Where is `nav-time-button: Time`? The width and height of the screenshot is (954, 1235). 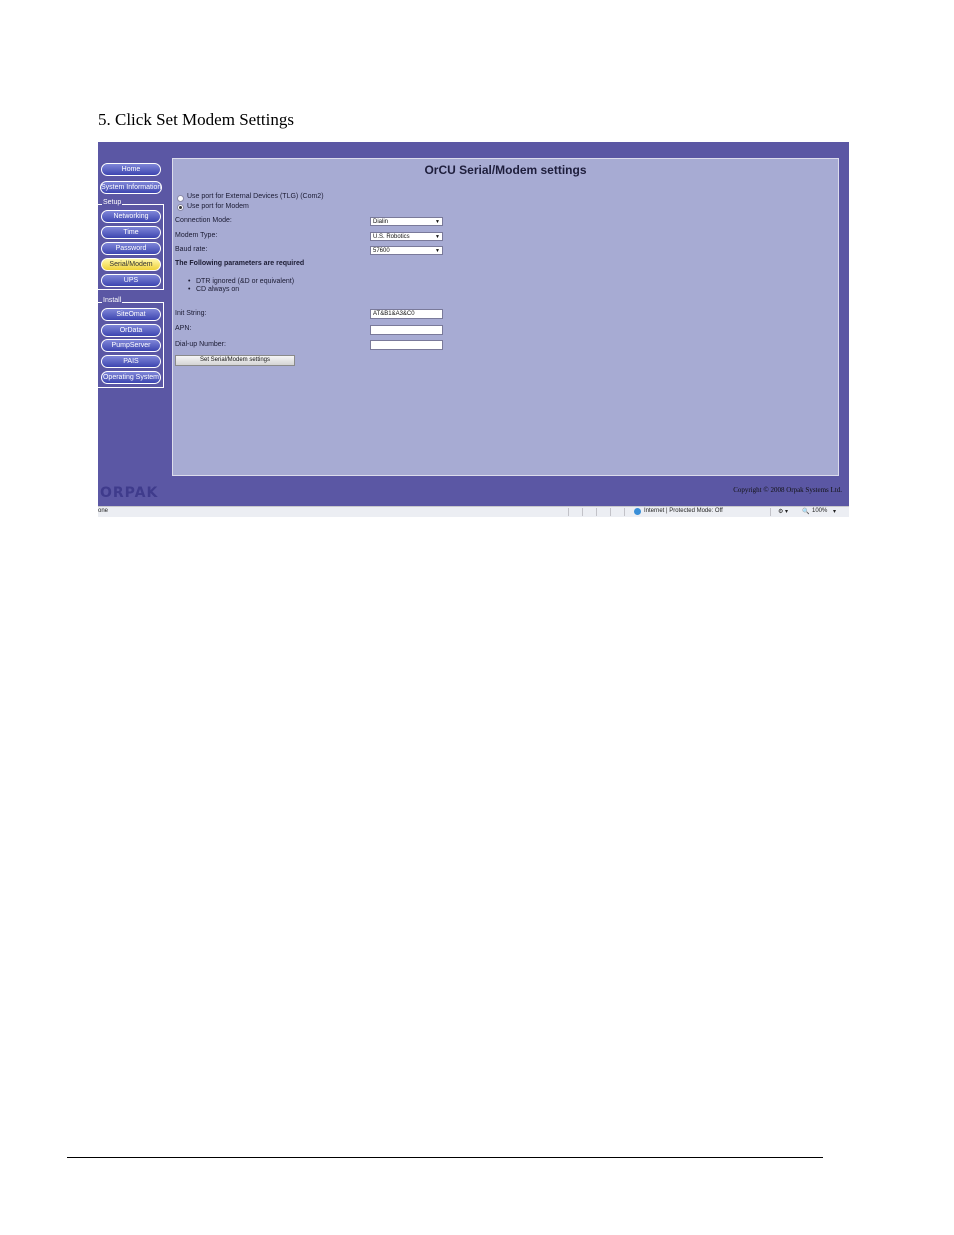
nav-time-button: Time is located at coordinates (131, 232).